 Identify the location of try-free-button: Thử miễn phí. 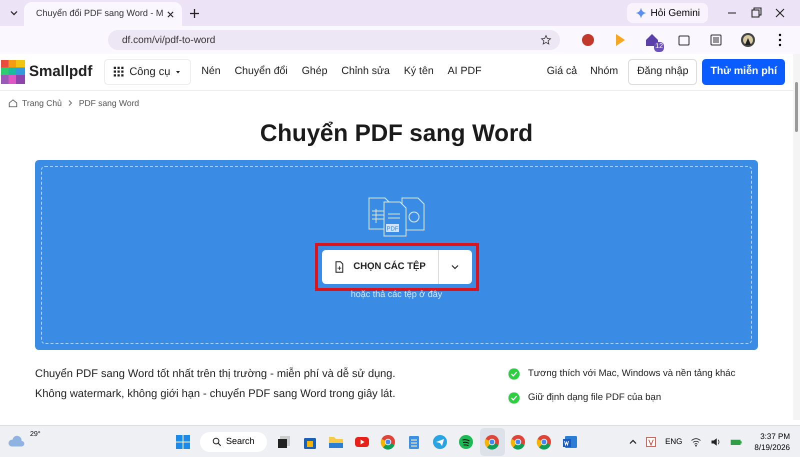
(743, 72).